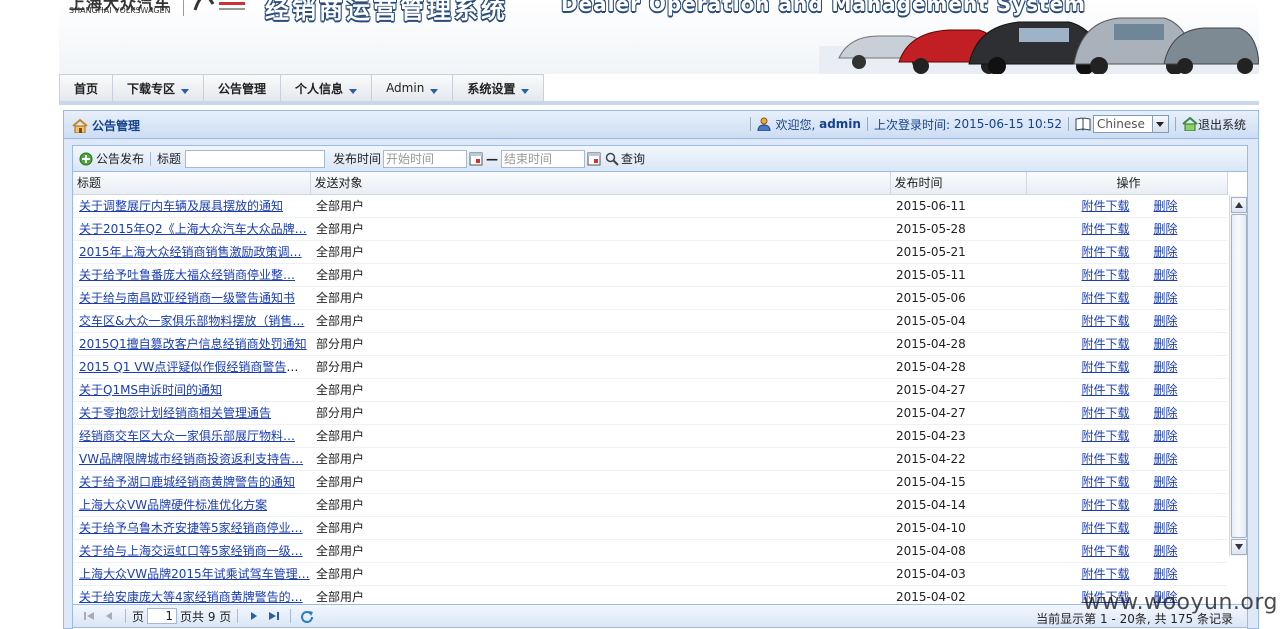 This screenshot has height=629, width=1284. Describe the element at coordinates (255, 158) in the screenshot. I see `title-input` at that location.